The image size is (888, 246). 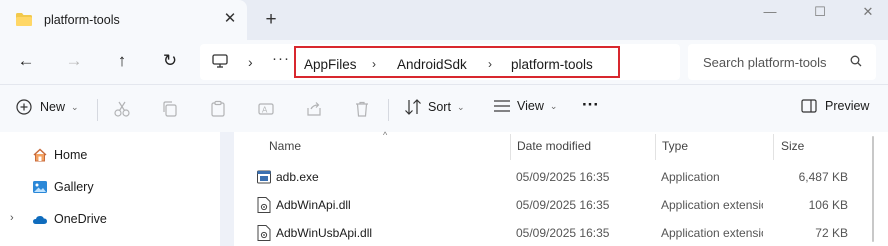 I want to click on sidebar-item-gallery: Gallery, so click(x=63, y=187).